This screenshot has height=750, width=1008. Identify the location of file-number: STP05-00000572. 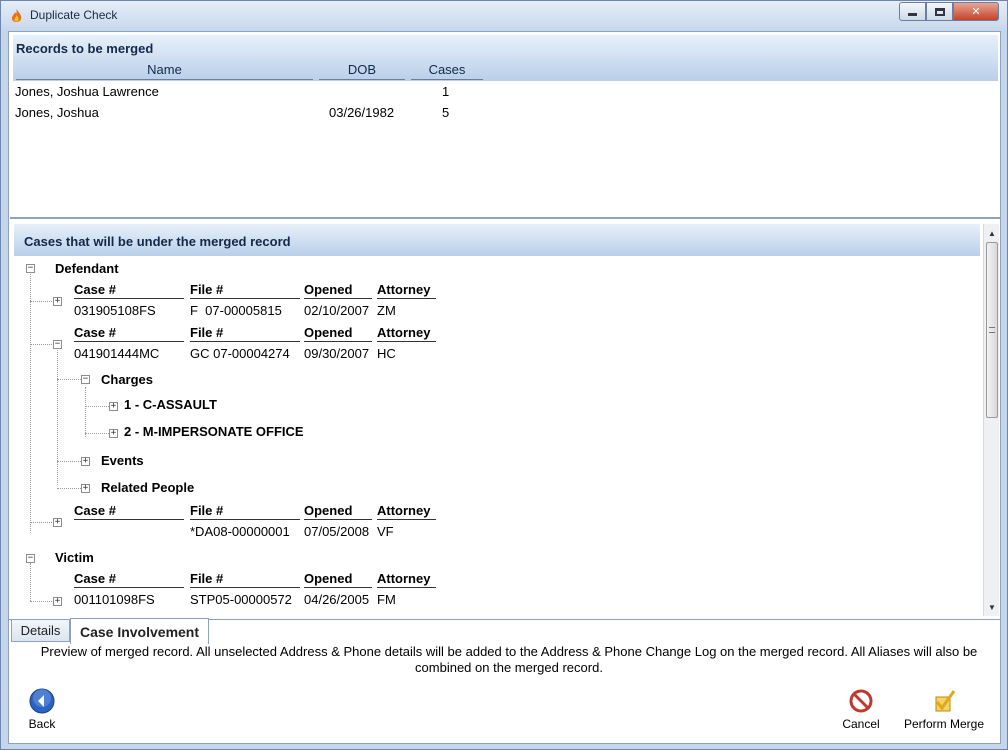
(241, 599).